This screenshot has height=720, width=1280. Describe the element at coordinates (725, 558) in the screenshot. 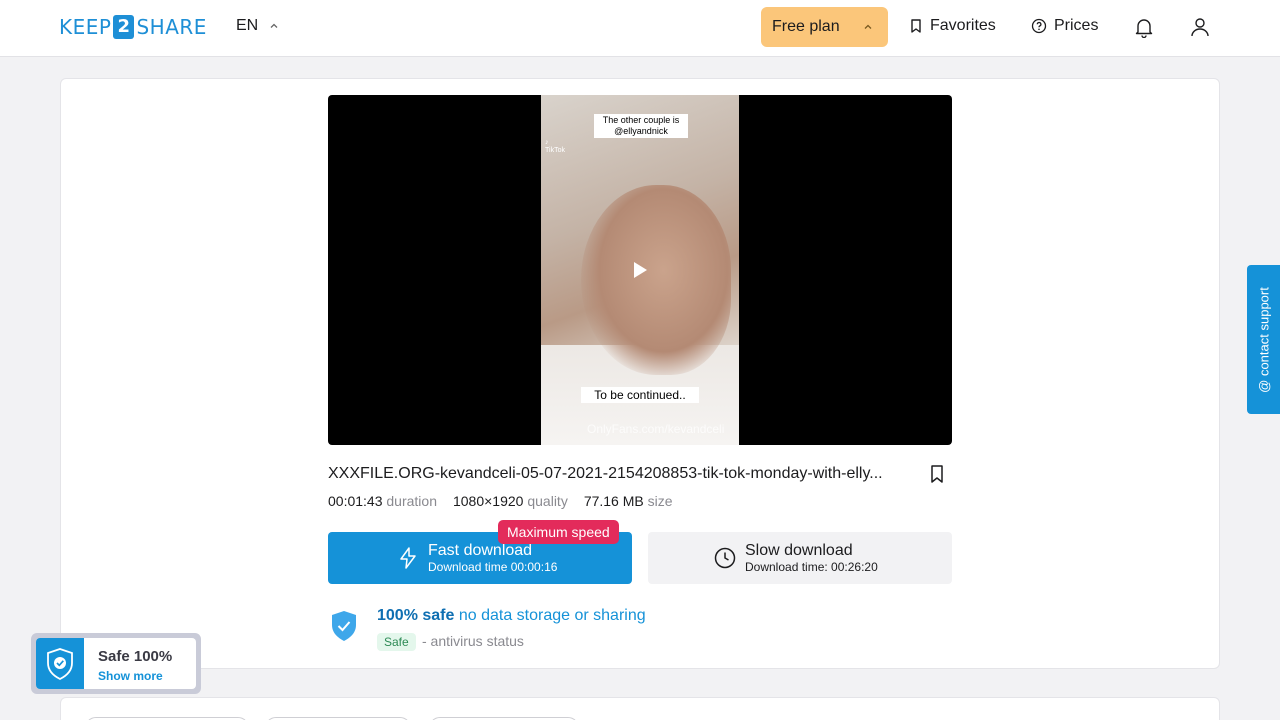

I see `clock-icon` at that location.